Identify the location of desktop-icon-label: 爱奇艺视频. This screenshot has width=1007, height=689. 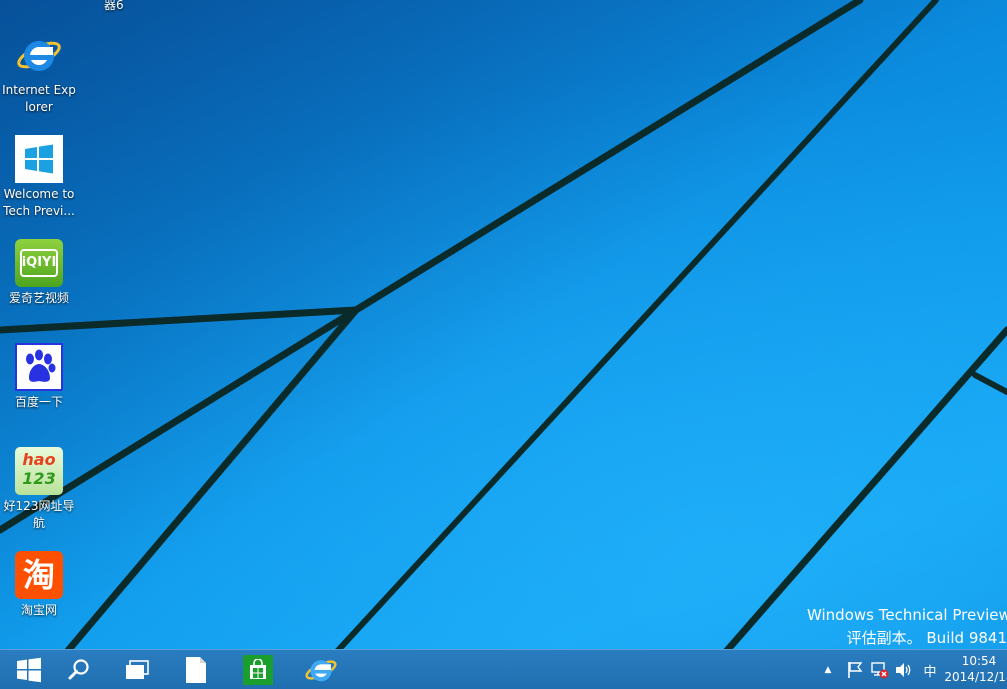
(38, 298).